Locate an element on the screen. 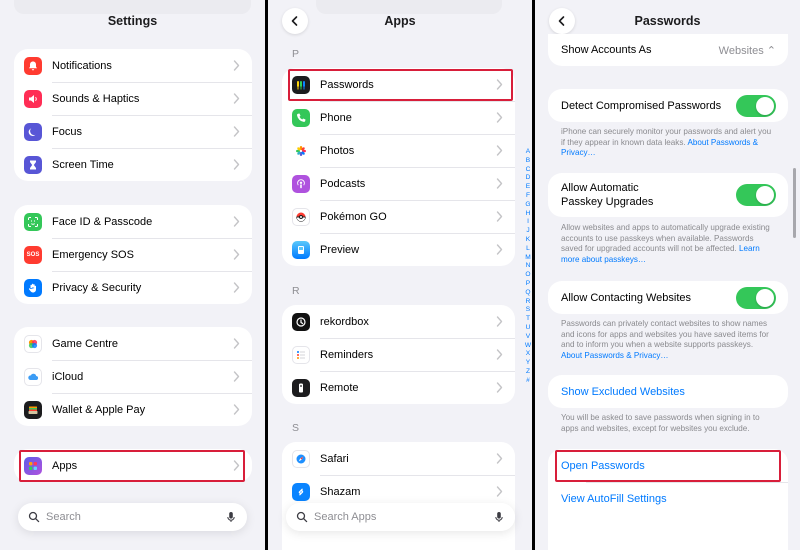 This screenshot has height=550, width=800. settings-item-emergency-sos: SOS Emergency SOS is located at coordinates (133, 254).